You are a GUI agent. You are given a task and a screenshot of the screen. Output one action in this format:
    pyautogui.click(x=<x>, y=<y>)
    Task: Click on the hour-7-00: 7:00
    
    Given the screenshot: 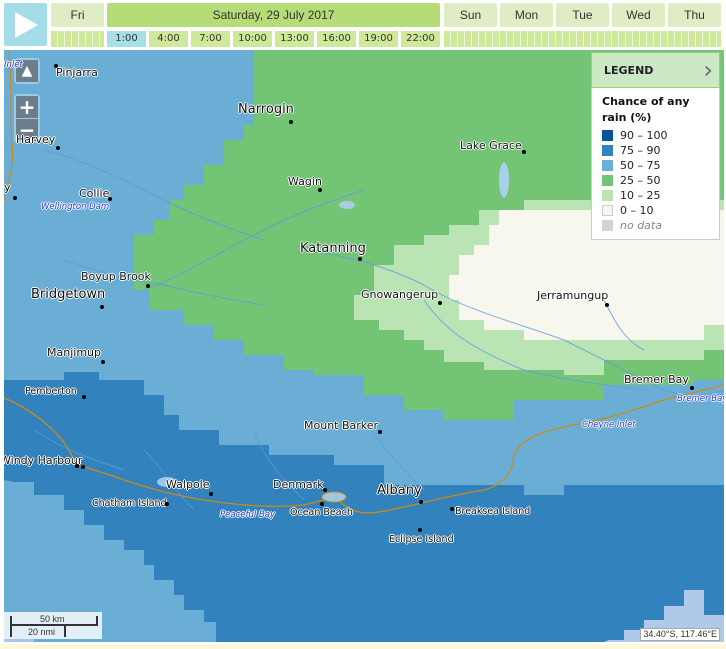 What is the action you would take?
    pyautogui.click(x=210, y=39)
    